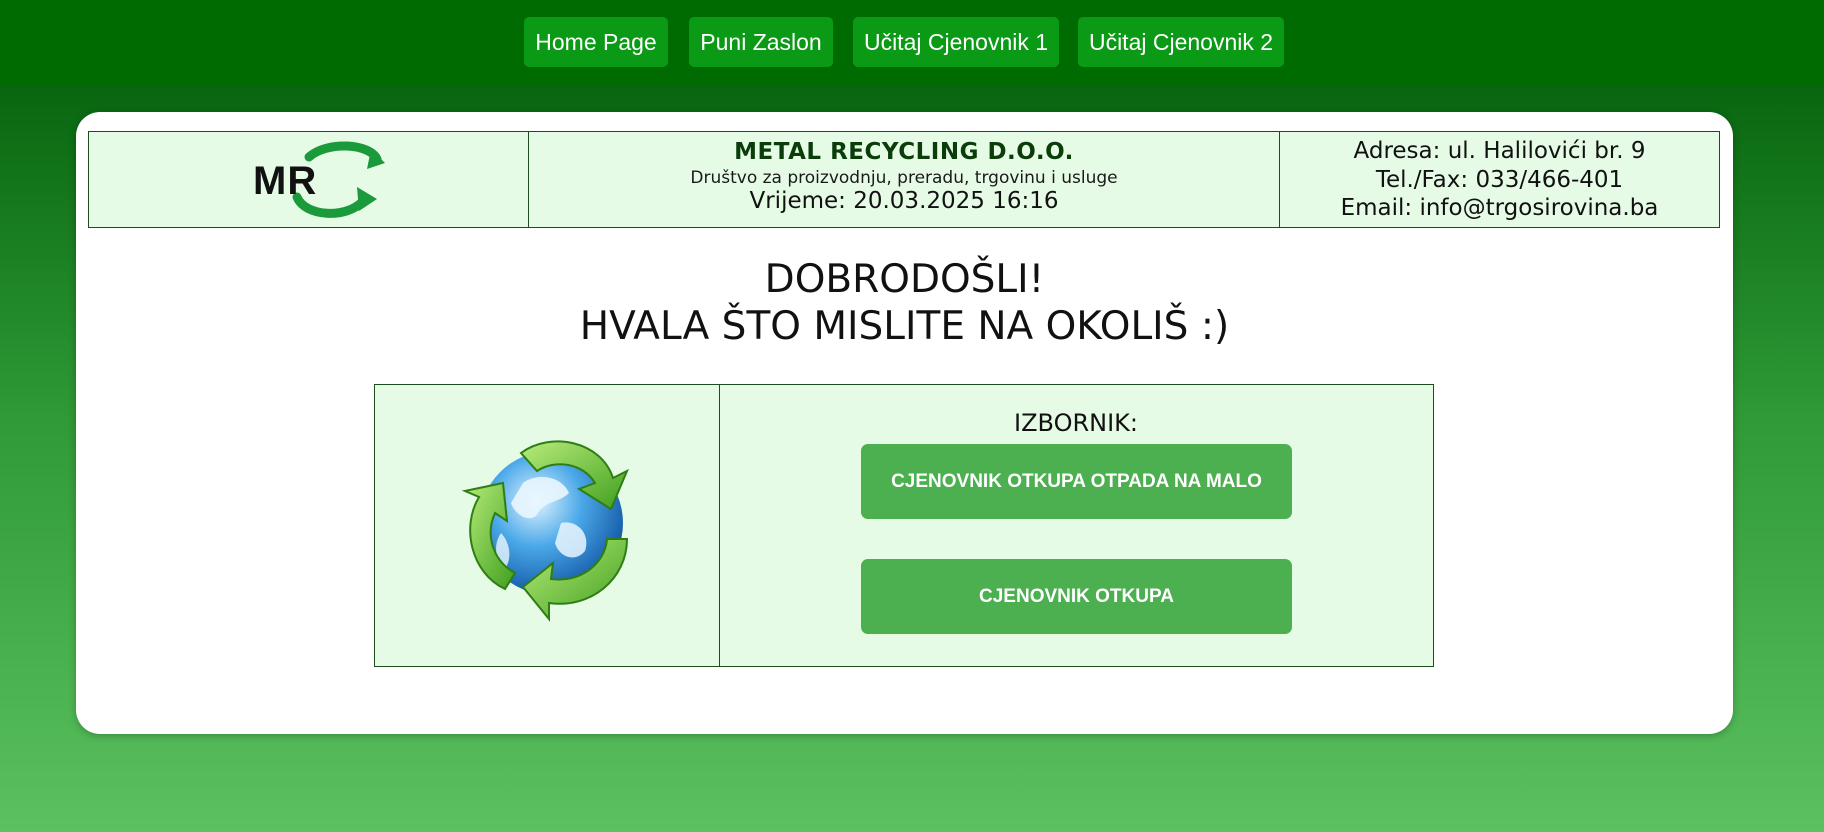  What do you see at coordinates (545, 531) in the screenshot?
I see `recycle-globe-icon` at bounding box center [545, 531].